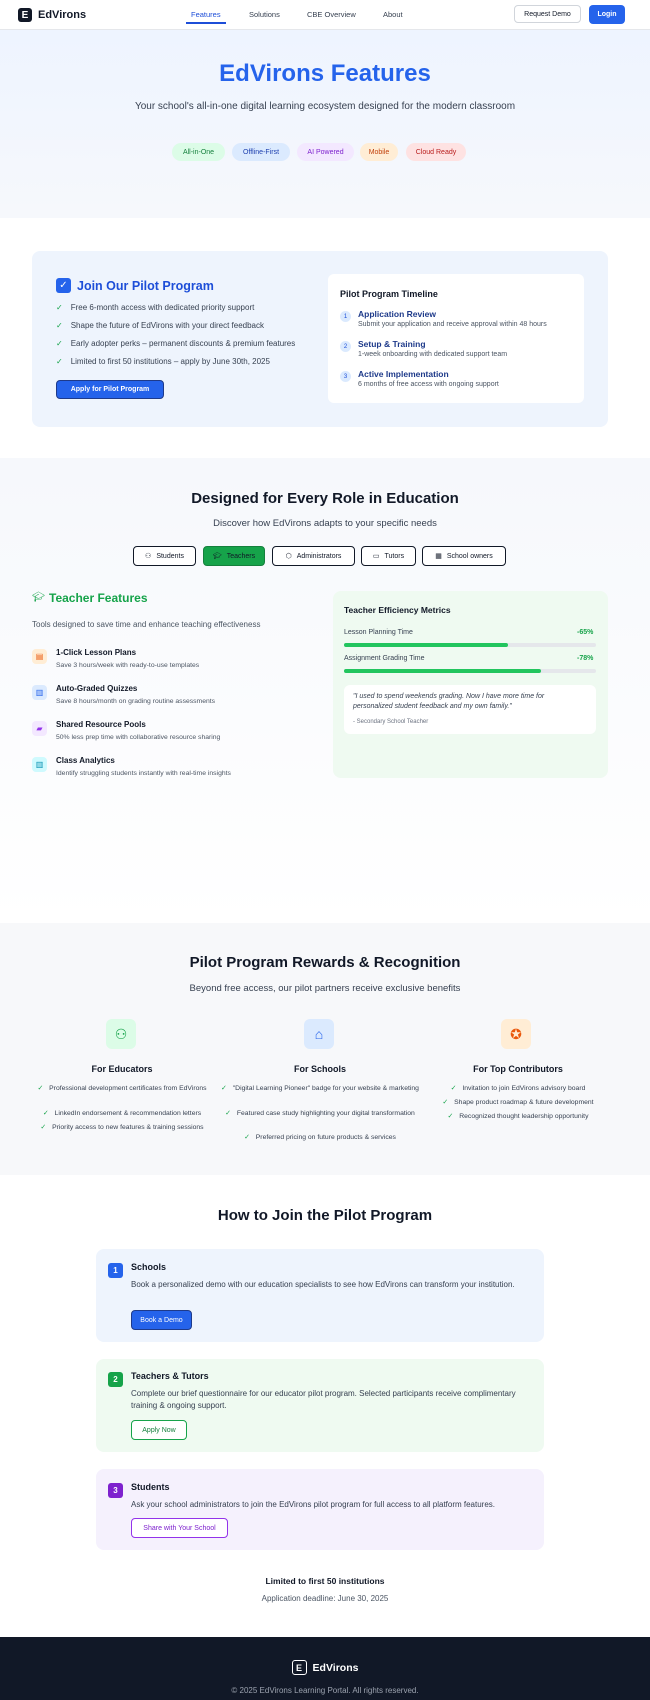 This screenshot has height=1700, width=650. Describe the element at coordinates (325, 152) in the screenshot. I see `tag-ai-powered: AI Powered` at that location.